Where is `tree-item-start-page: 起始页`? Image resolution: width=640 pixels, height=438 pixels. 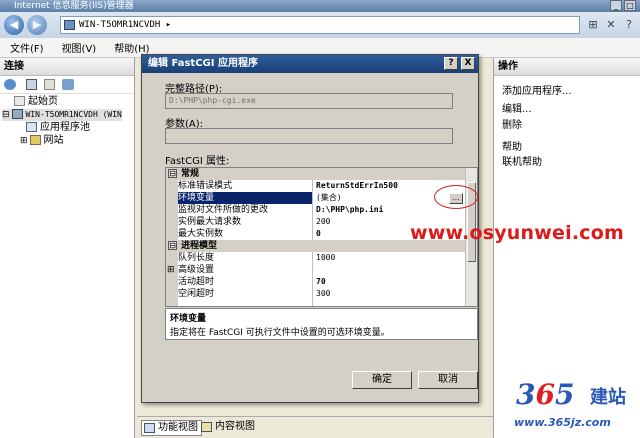
tree-item-start-page: 起始页 is located at coordinates (36, 102).